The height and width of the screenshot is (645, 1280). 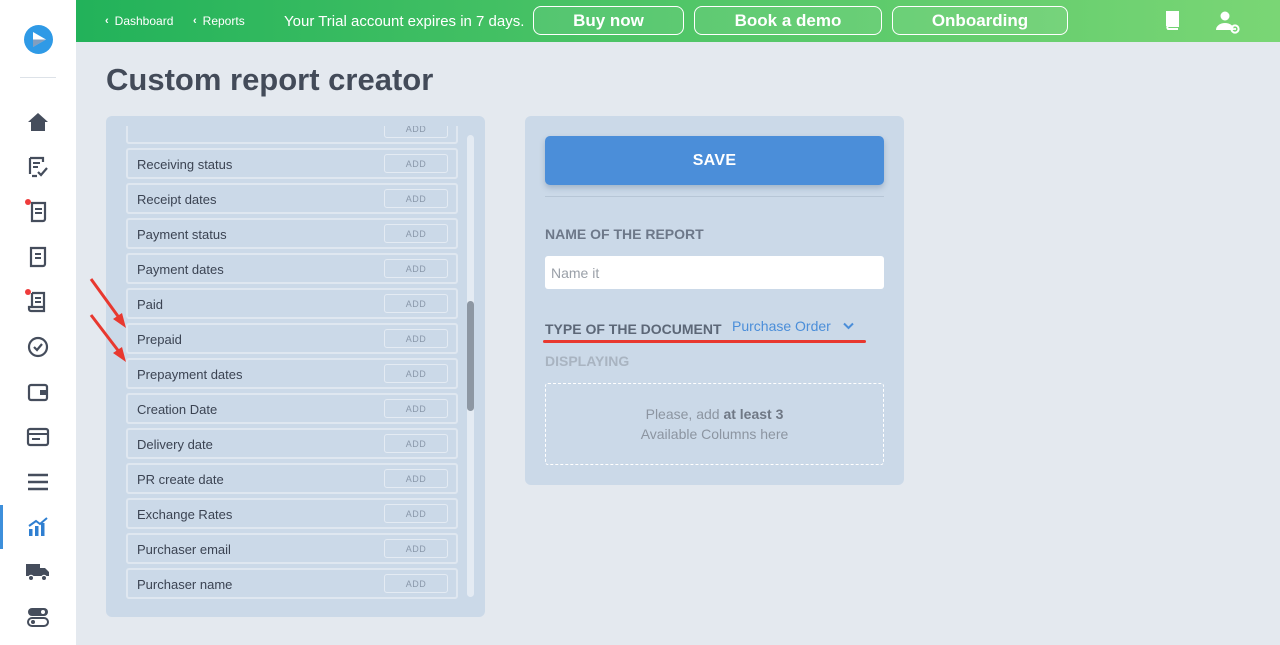 I want to click on sidebar-item-receipt, so click(x=38, y=302).